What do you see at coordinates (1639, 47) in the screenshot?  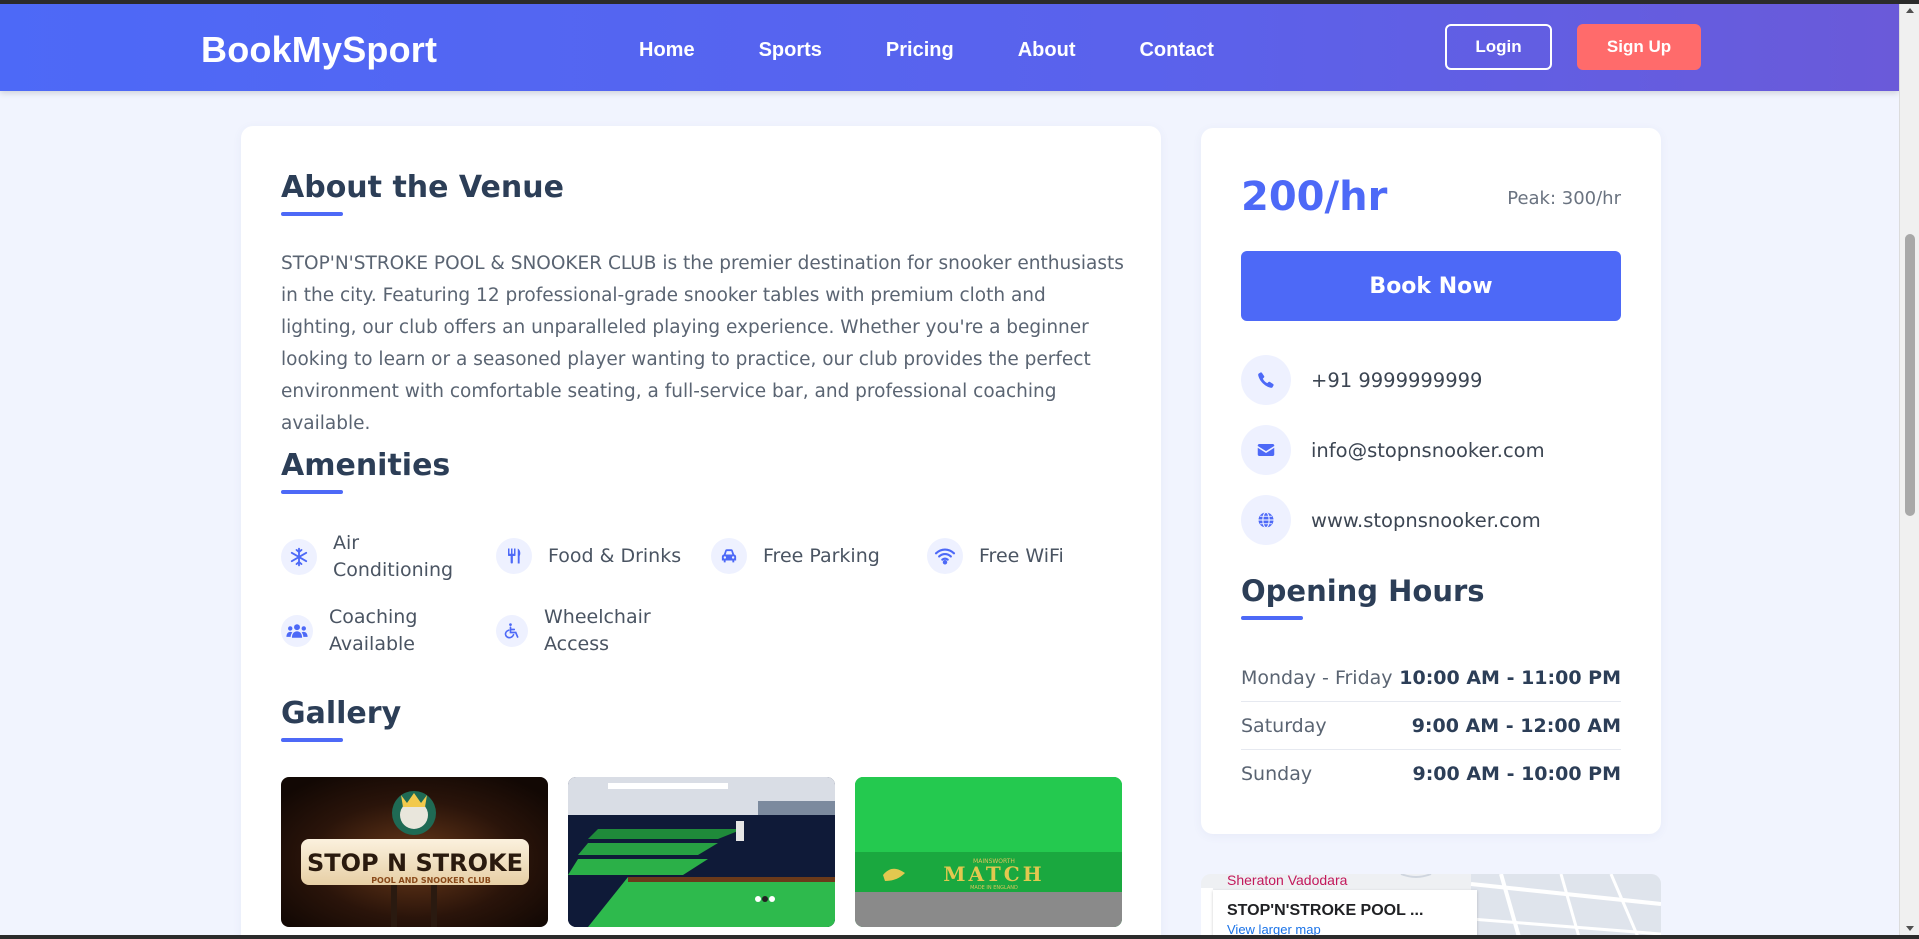 I see `signup-button: Sign Up` at bounding box center [1639, 47].